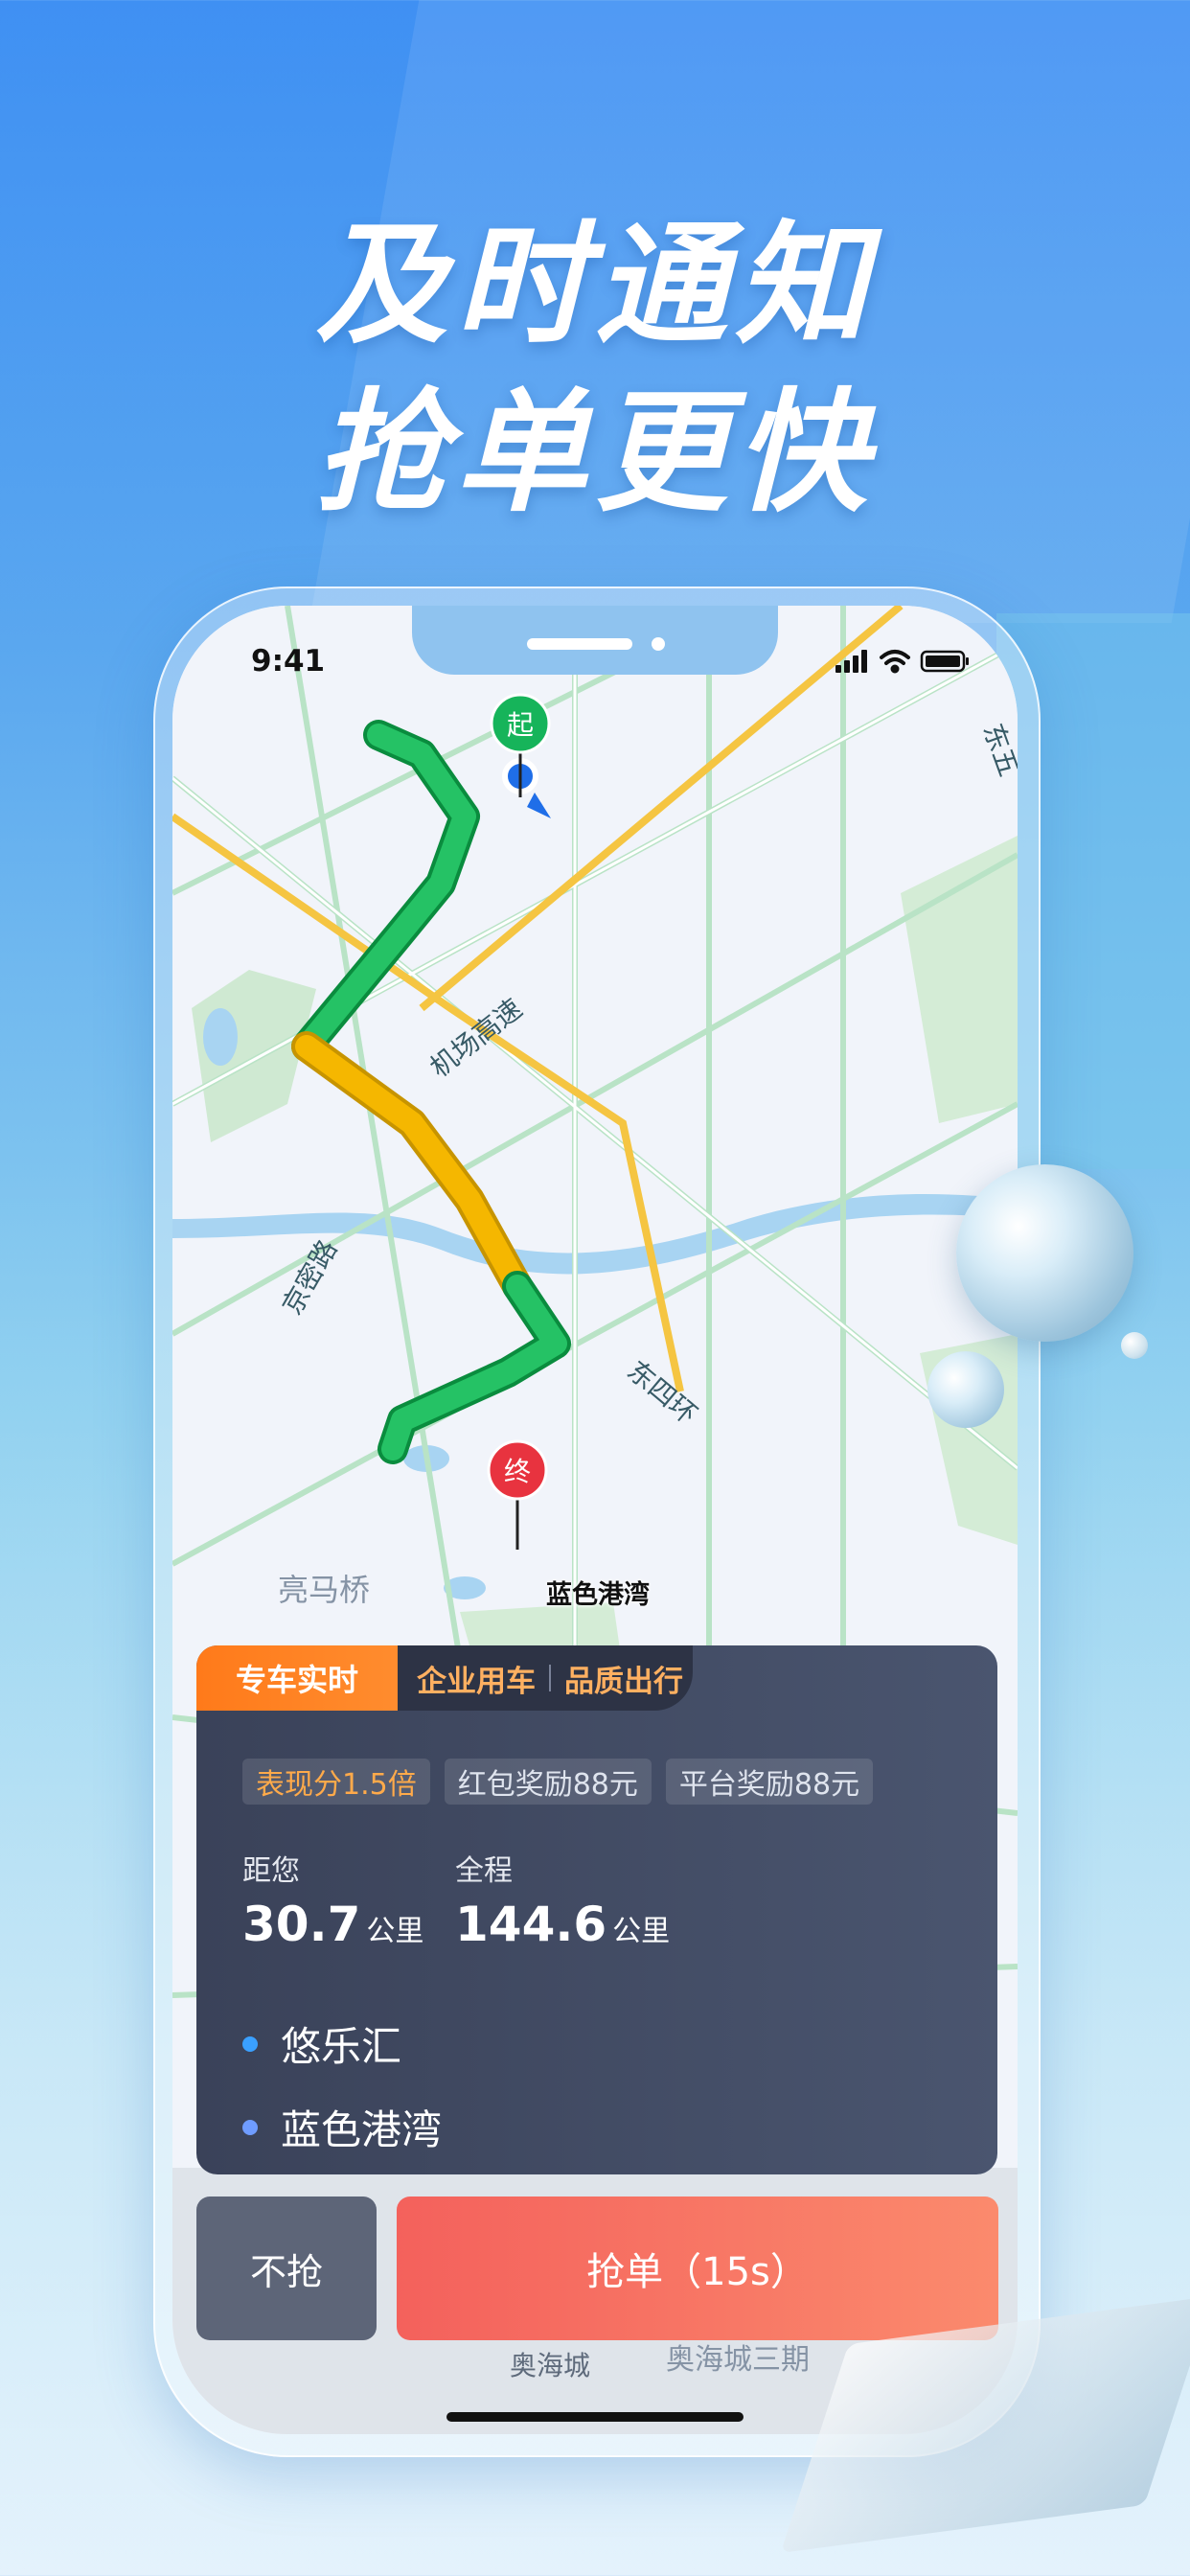 Image resolution: width=1190 pixels, height=2576 pixels. I want to click on reward-tags: 表现分1.5倍 红包奖励88元 平台奖励88元, so click(558, 1782).